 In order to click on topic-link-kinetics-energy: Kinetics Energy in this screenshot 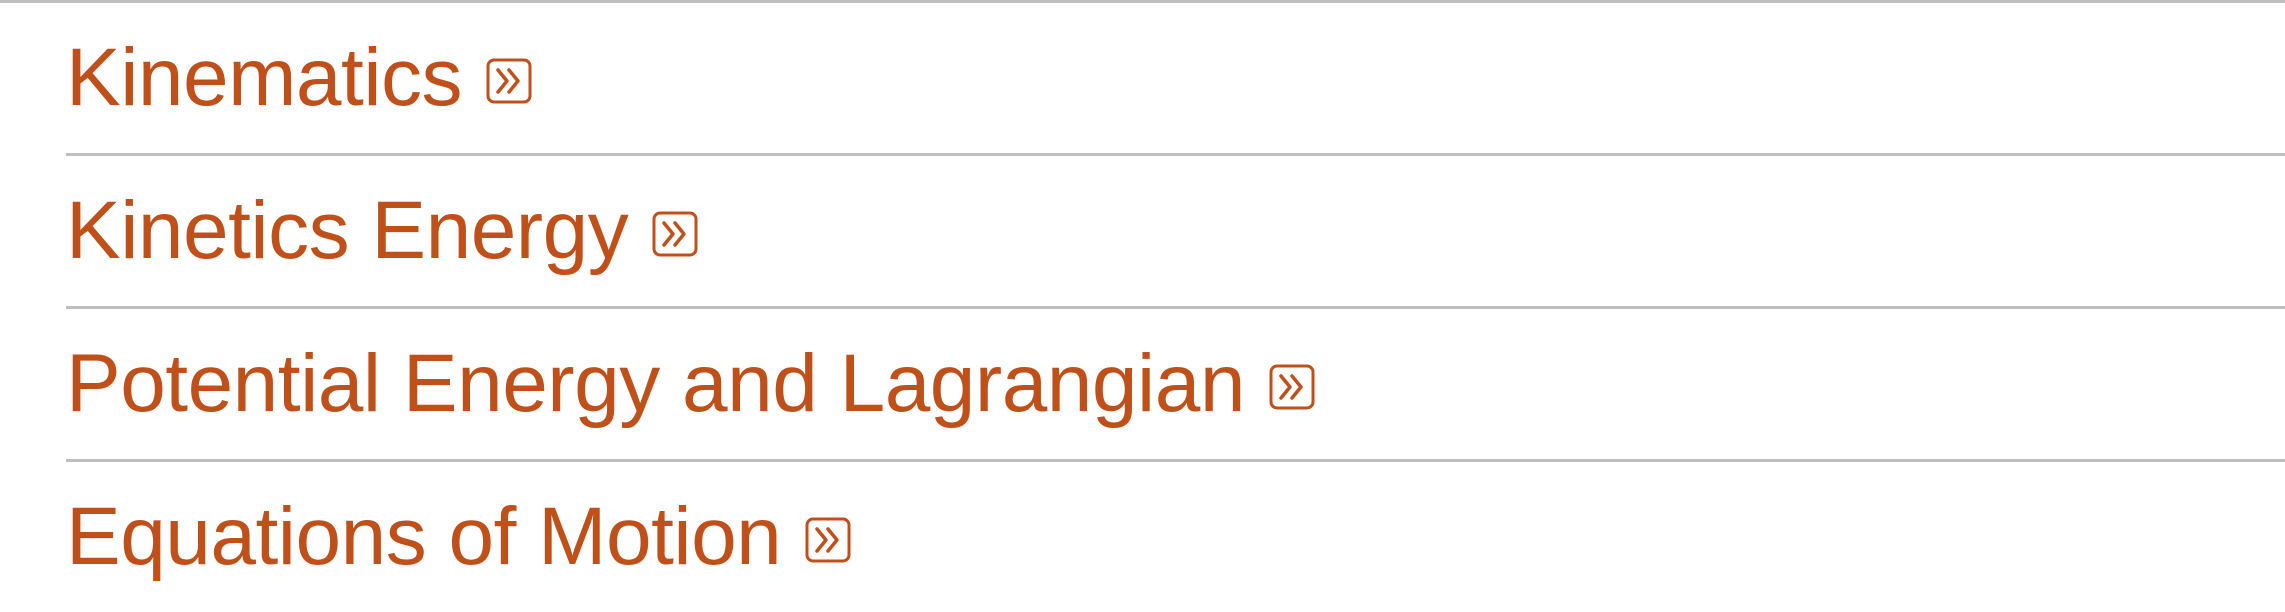, I will do `click(382, 231)`.